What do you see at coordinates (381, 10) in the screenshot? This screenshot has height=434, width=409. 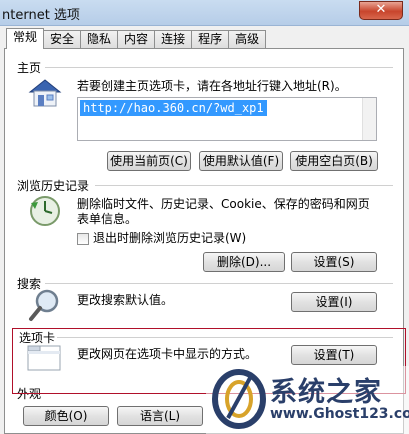 I see `close-button: ✕` at bounding box center [381, 10].